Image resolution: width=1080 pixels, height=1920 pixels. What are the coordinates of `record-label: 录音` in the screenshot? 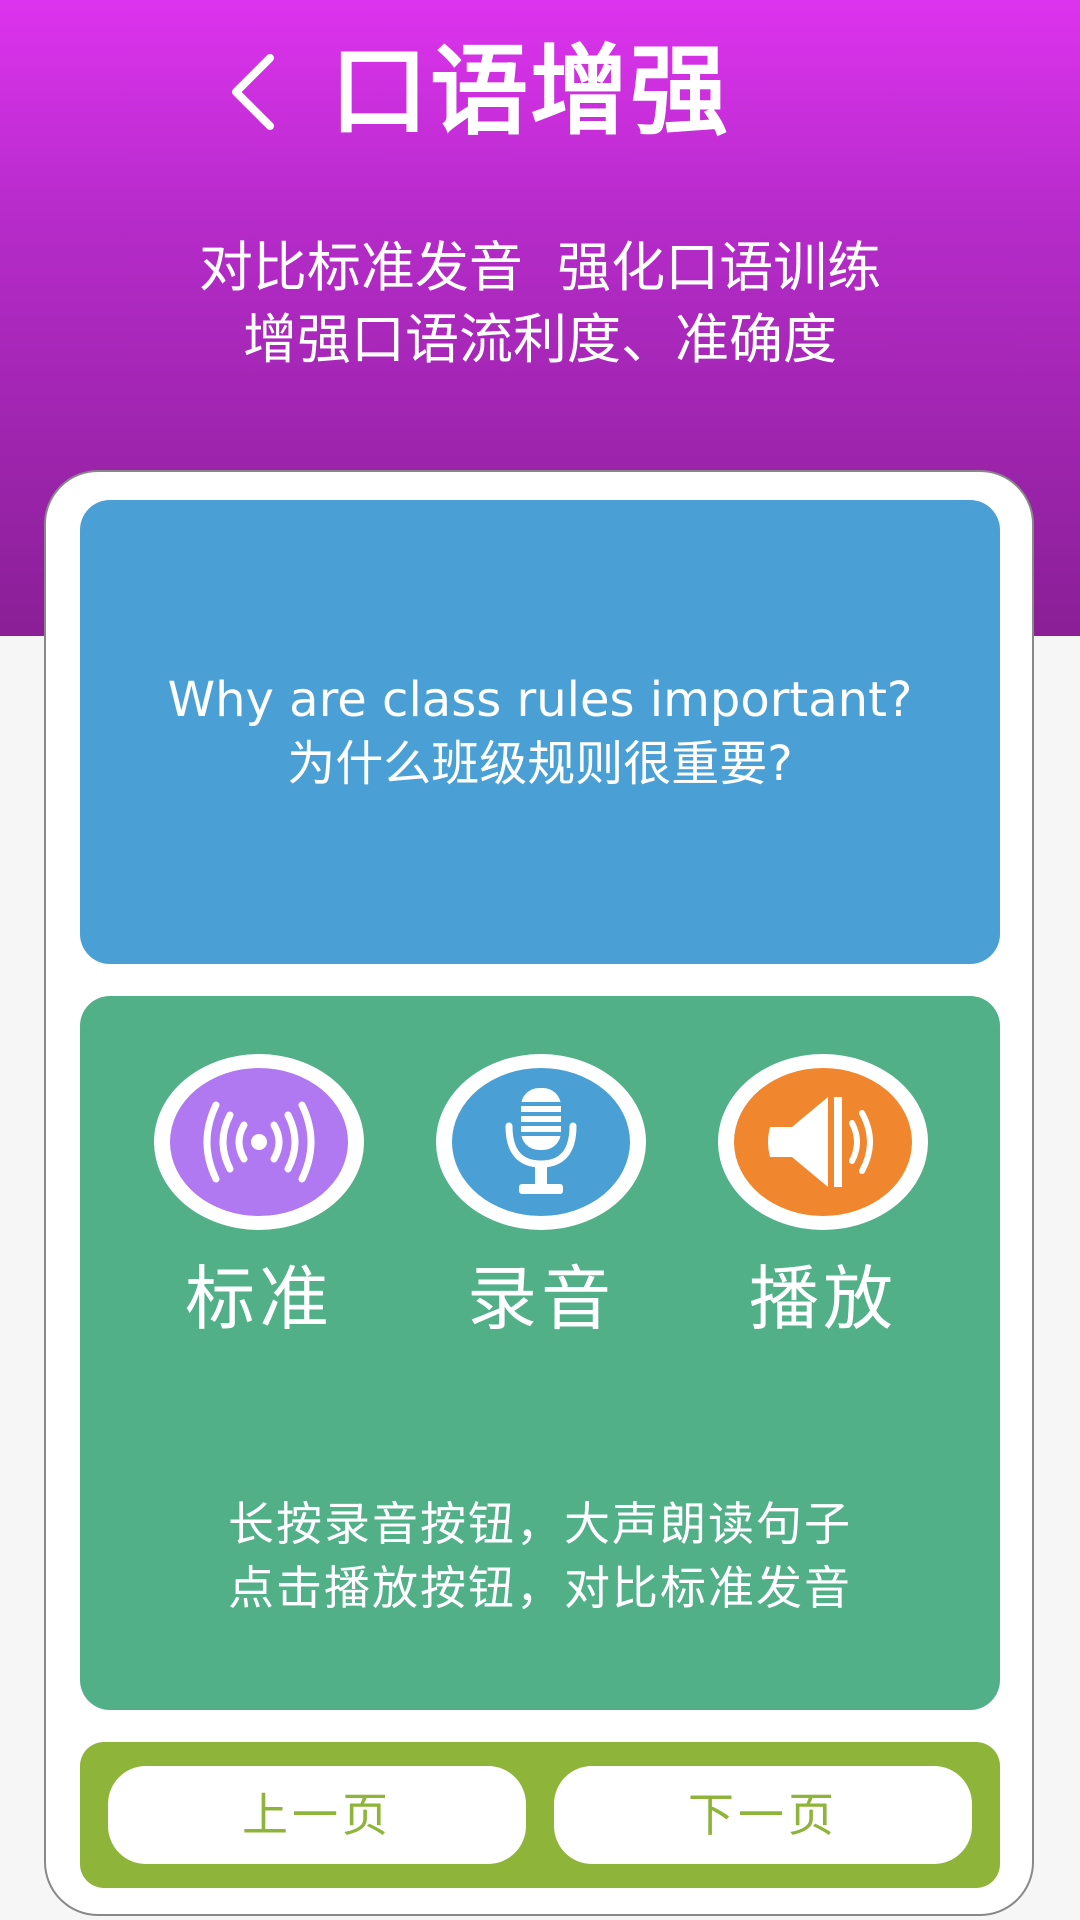 It's located at (541, 1299).